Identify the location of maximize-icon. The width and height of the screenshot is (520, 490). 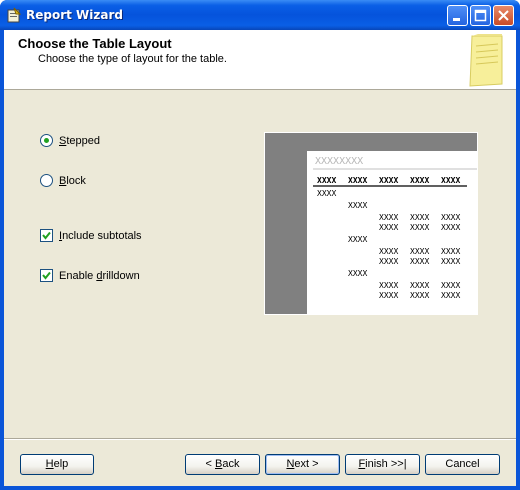
(480, 15).